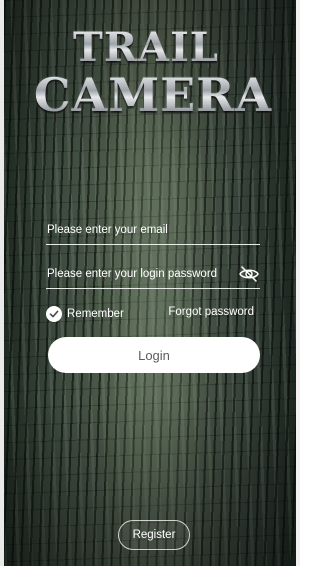 The image size is (320, 566). I want to click on login-button: Login, so click(154, 355).